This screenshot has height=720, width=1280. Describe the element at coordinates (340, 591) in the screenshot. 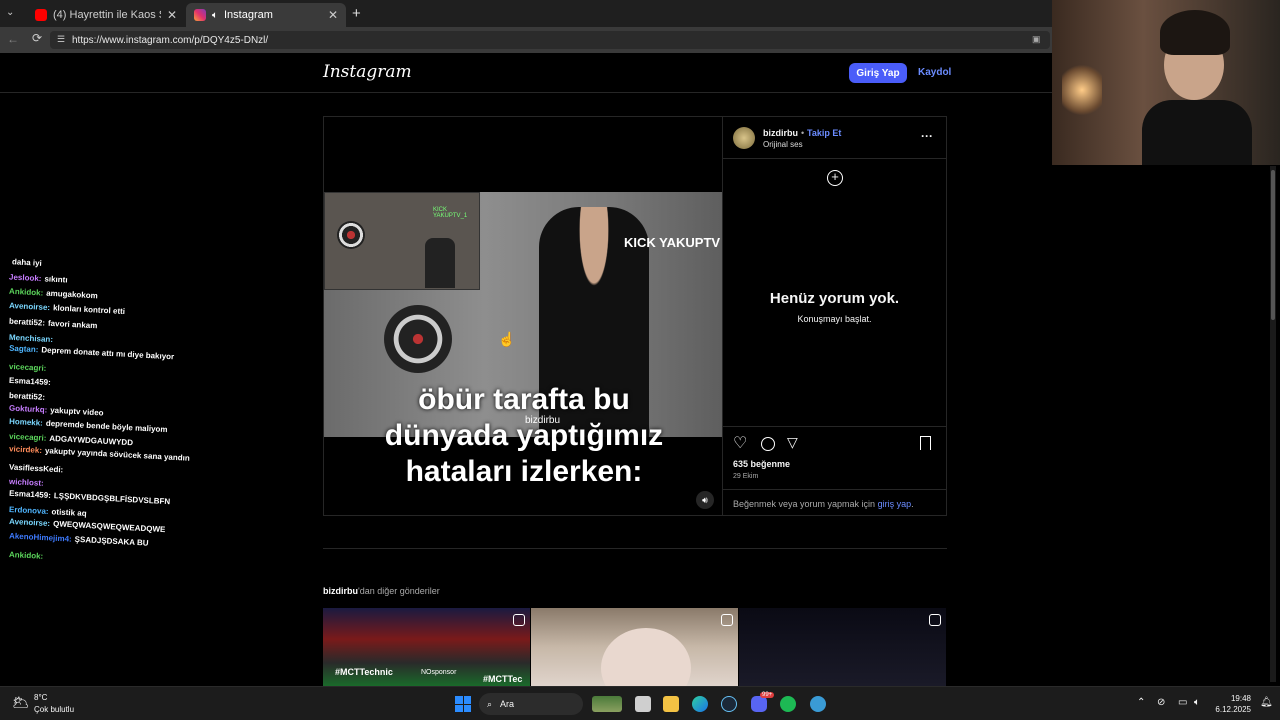

I see `more-posts-user: bizdirbu` at that location.